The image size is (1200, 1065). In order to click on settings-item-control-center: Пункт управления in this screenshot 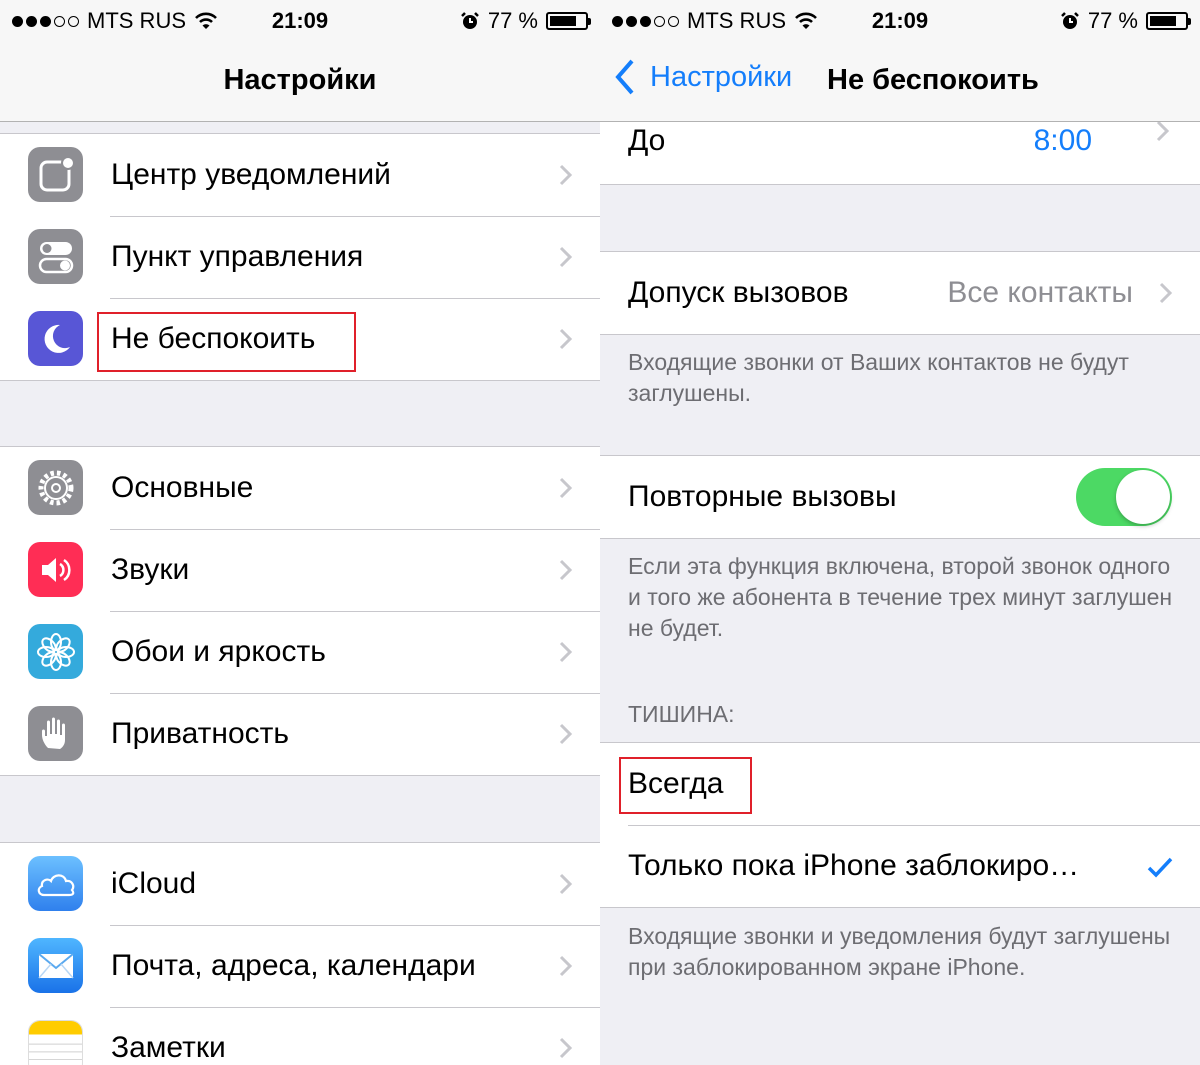, I will do `click(300, 257)`.